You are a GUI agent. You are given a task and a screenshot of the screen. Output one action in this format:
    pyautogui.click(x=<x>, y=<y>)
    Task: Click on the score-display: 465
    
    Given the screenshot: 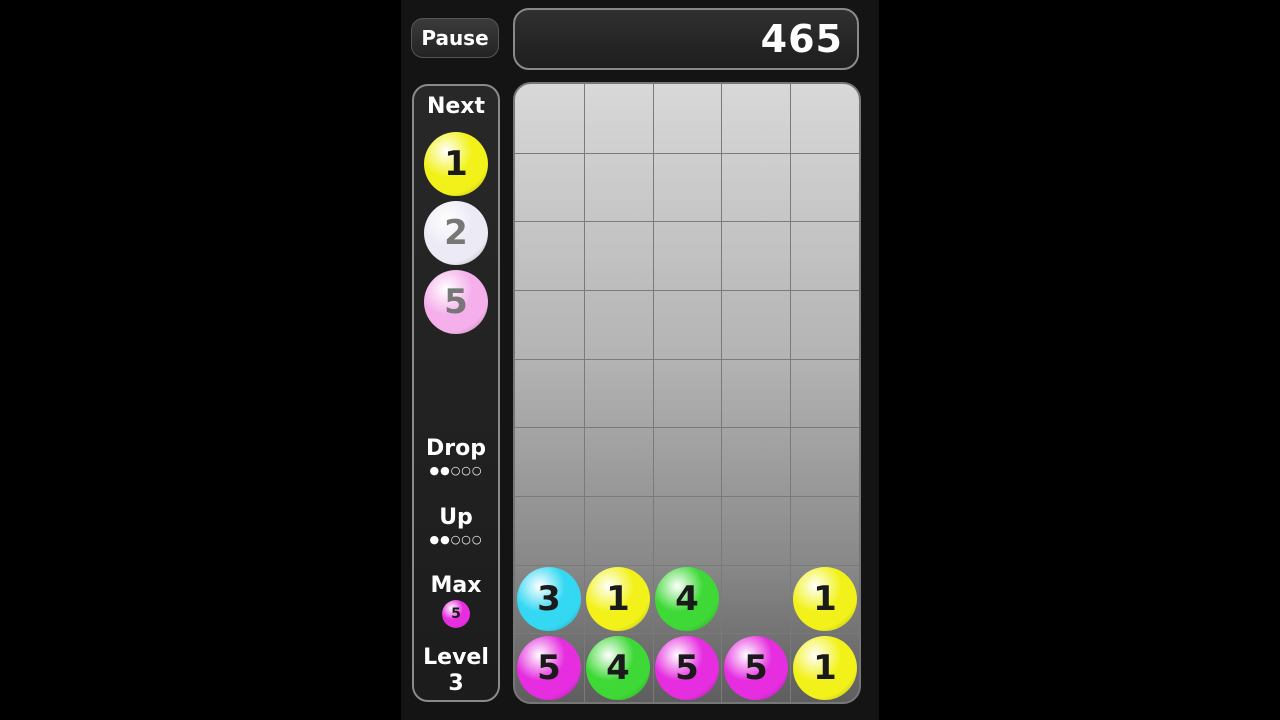 What is the action you would take?
    pyautogui.click(x=686, y=39)
    